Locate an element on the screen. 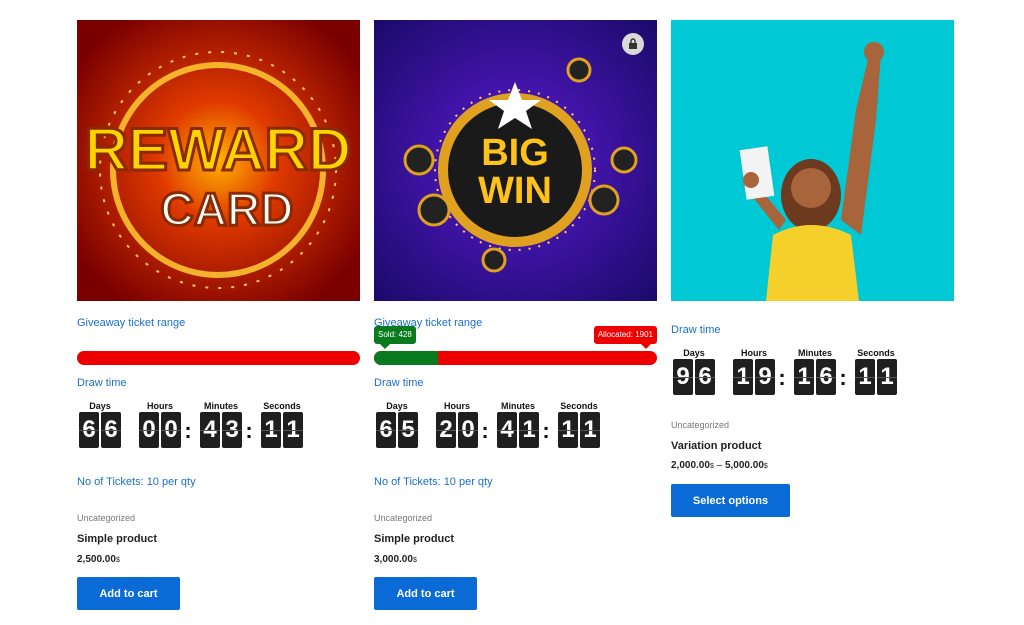  product-image-reward-card: REWARD CARD is located at coordinates (218, 160).